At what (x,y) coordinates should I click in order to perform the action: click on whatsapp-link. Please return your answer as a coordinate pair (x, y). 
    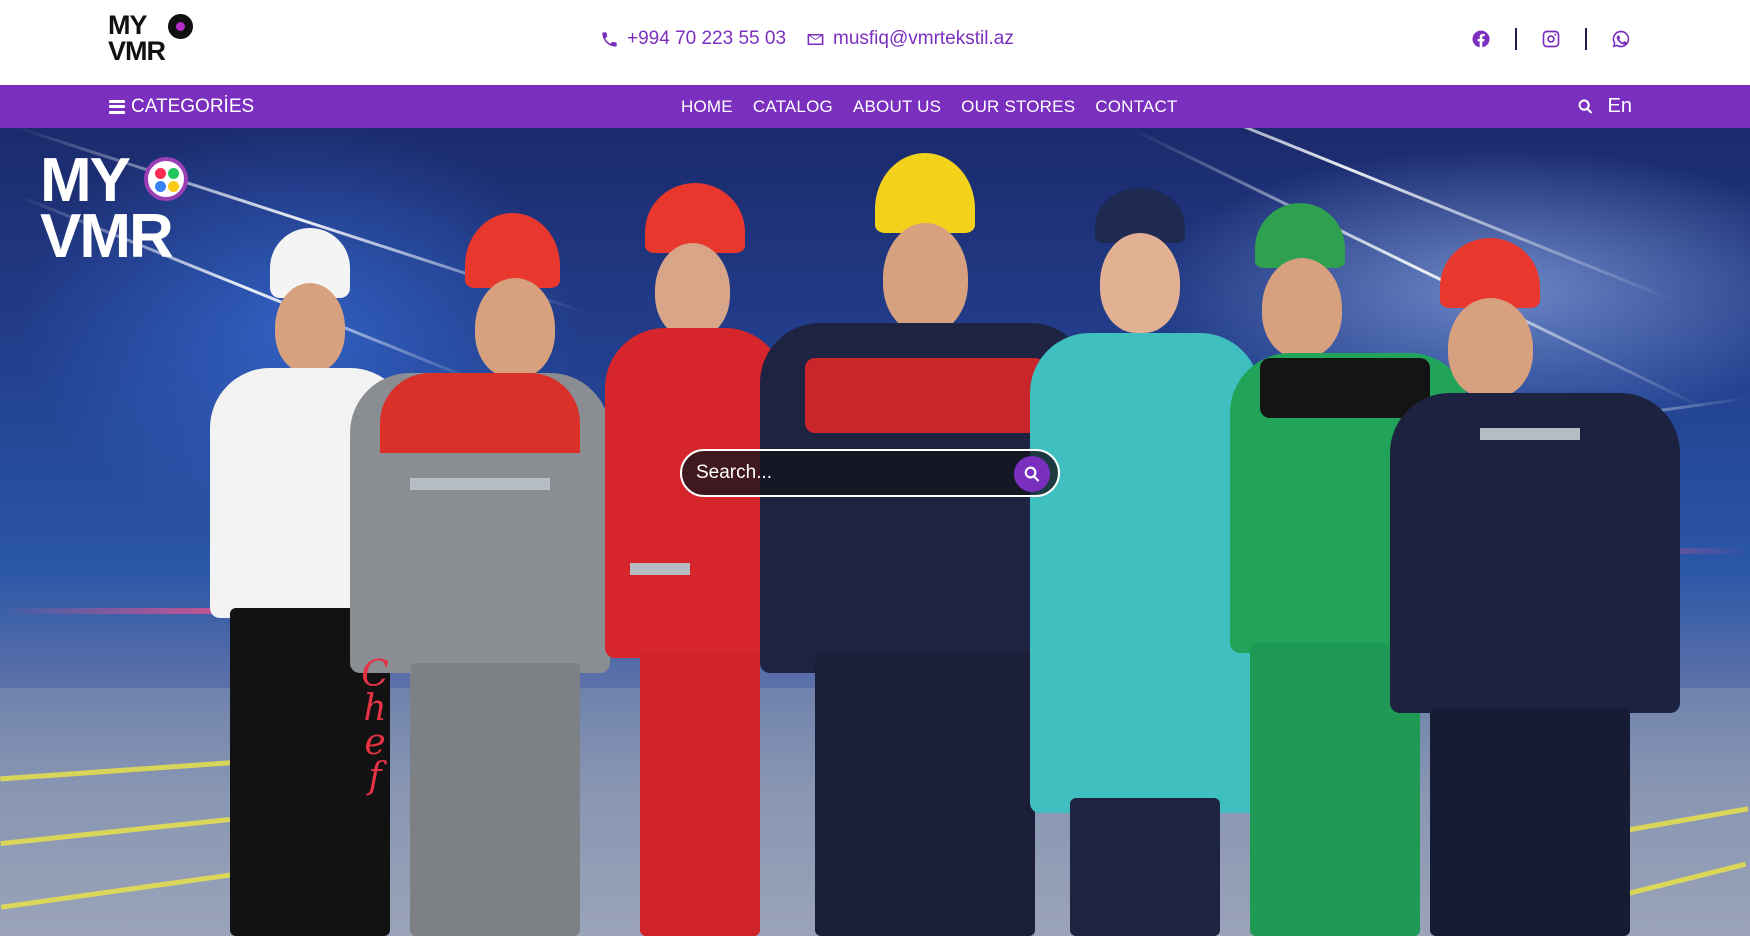
    Looking at the image, I should click on (1621, 39).